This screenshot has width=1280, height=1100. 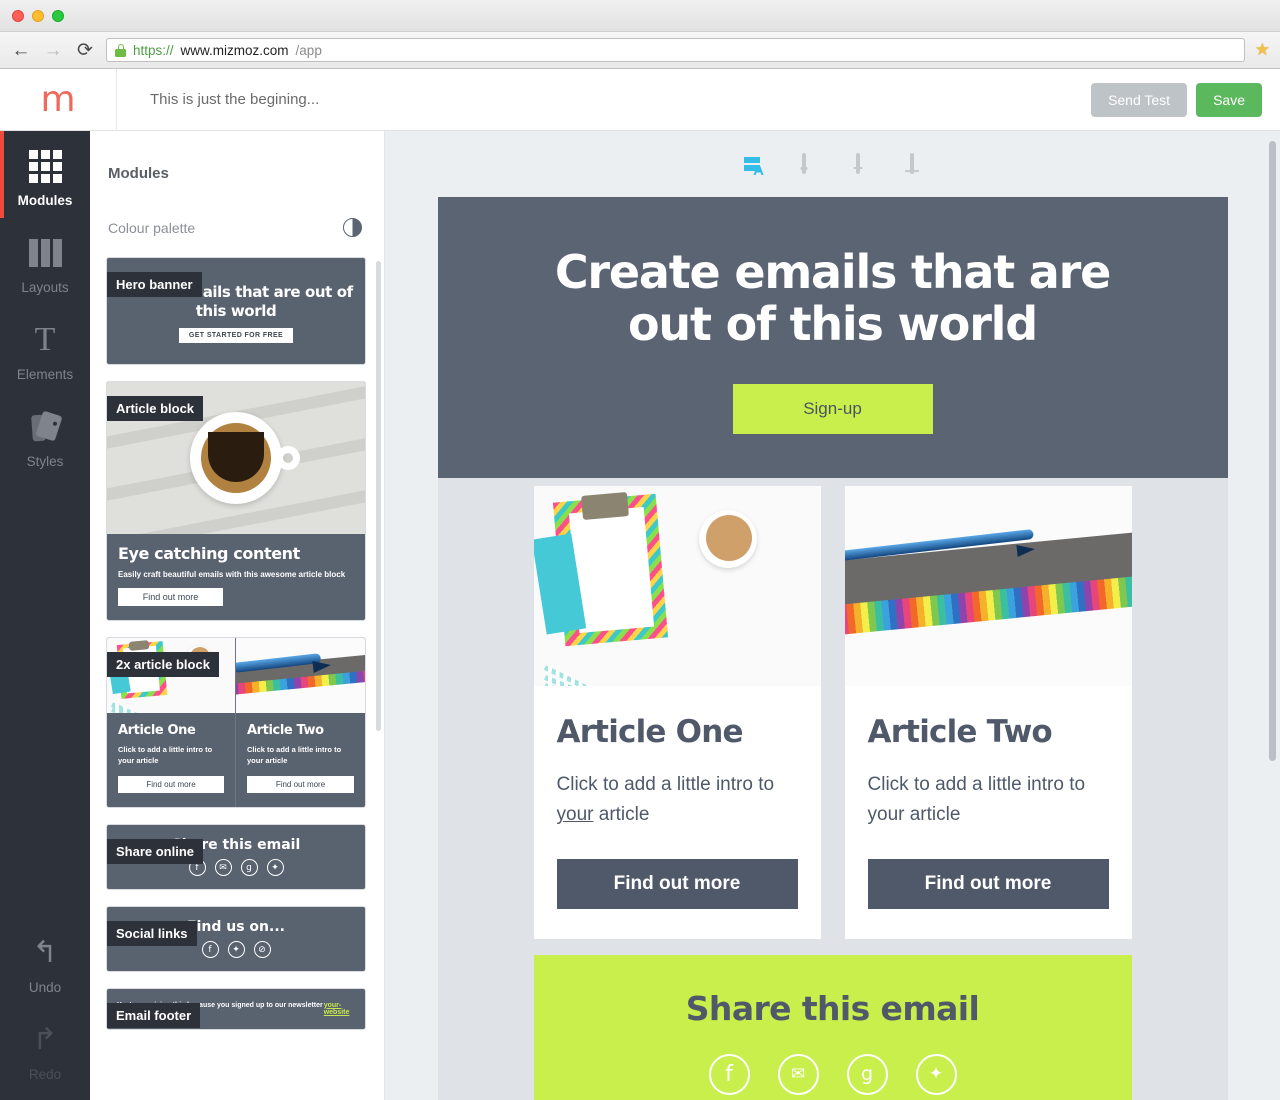 I want to click on phone-icon, so click(x=803, y=163).